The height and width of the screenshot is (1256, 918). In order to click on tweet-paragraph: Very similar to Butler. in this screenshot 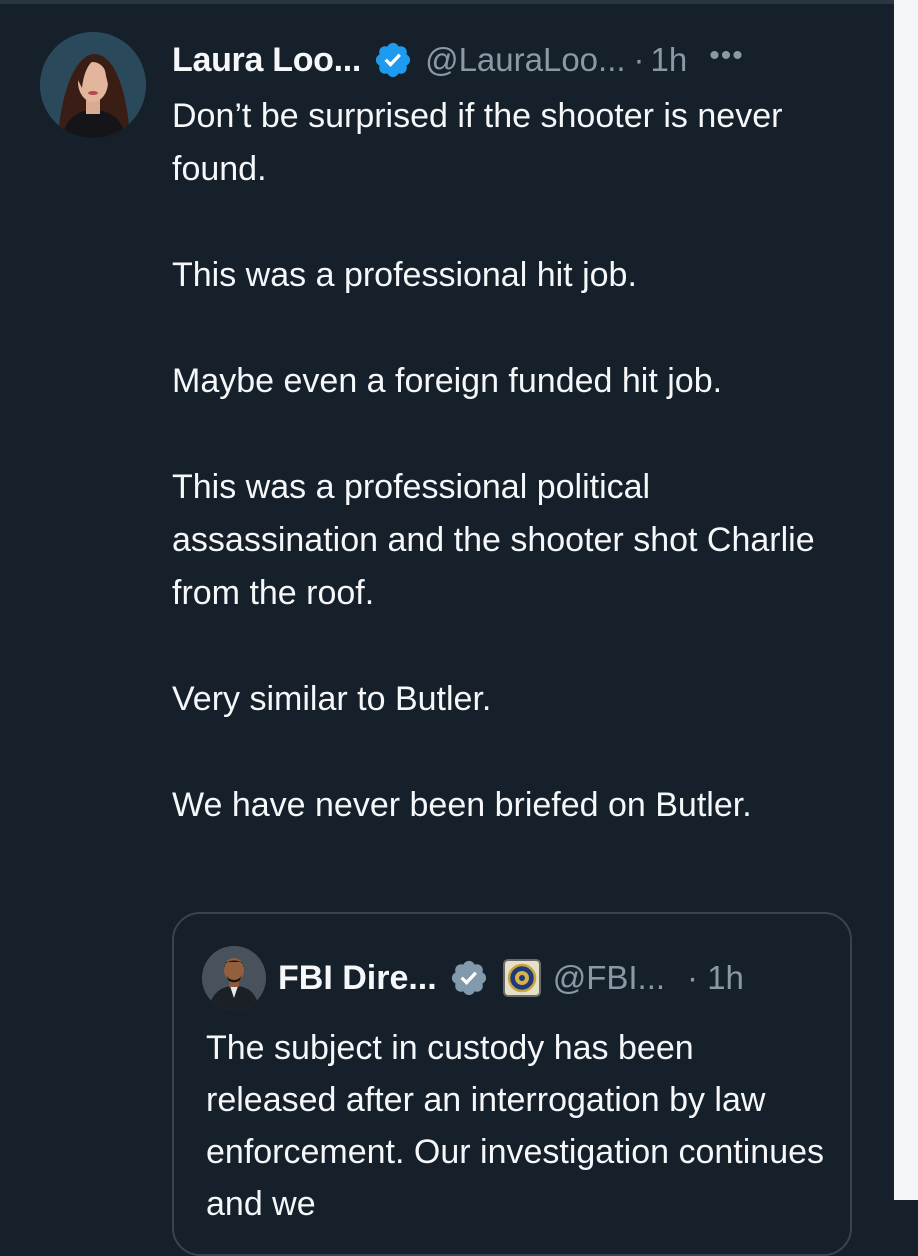, I will do `click(332, 699)`.